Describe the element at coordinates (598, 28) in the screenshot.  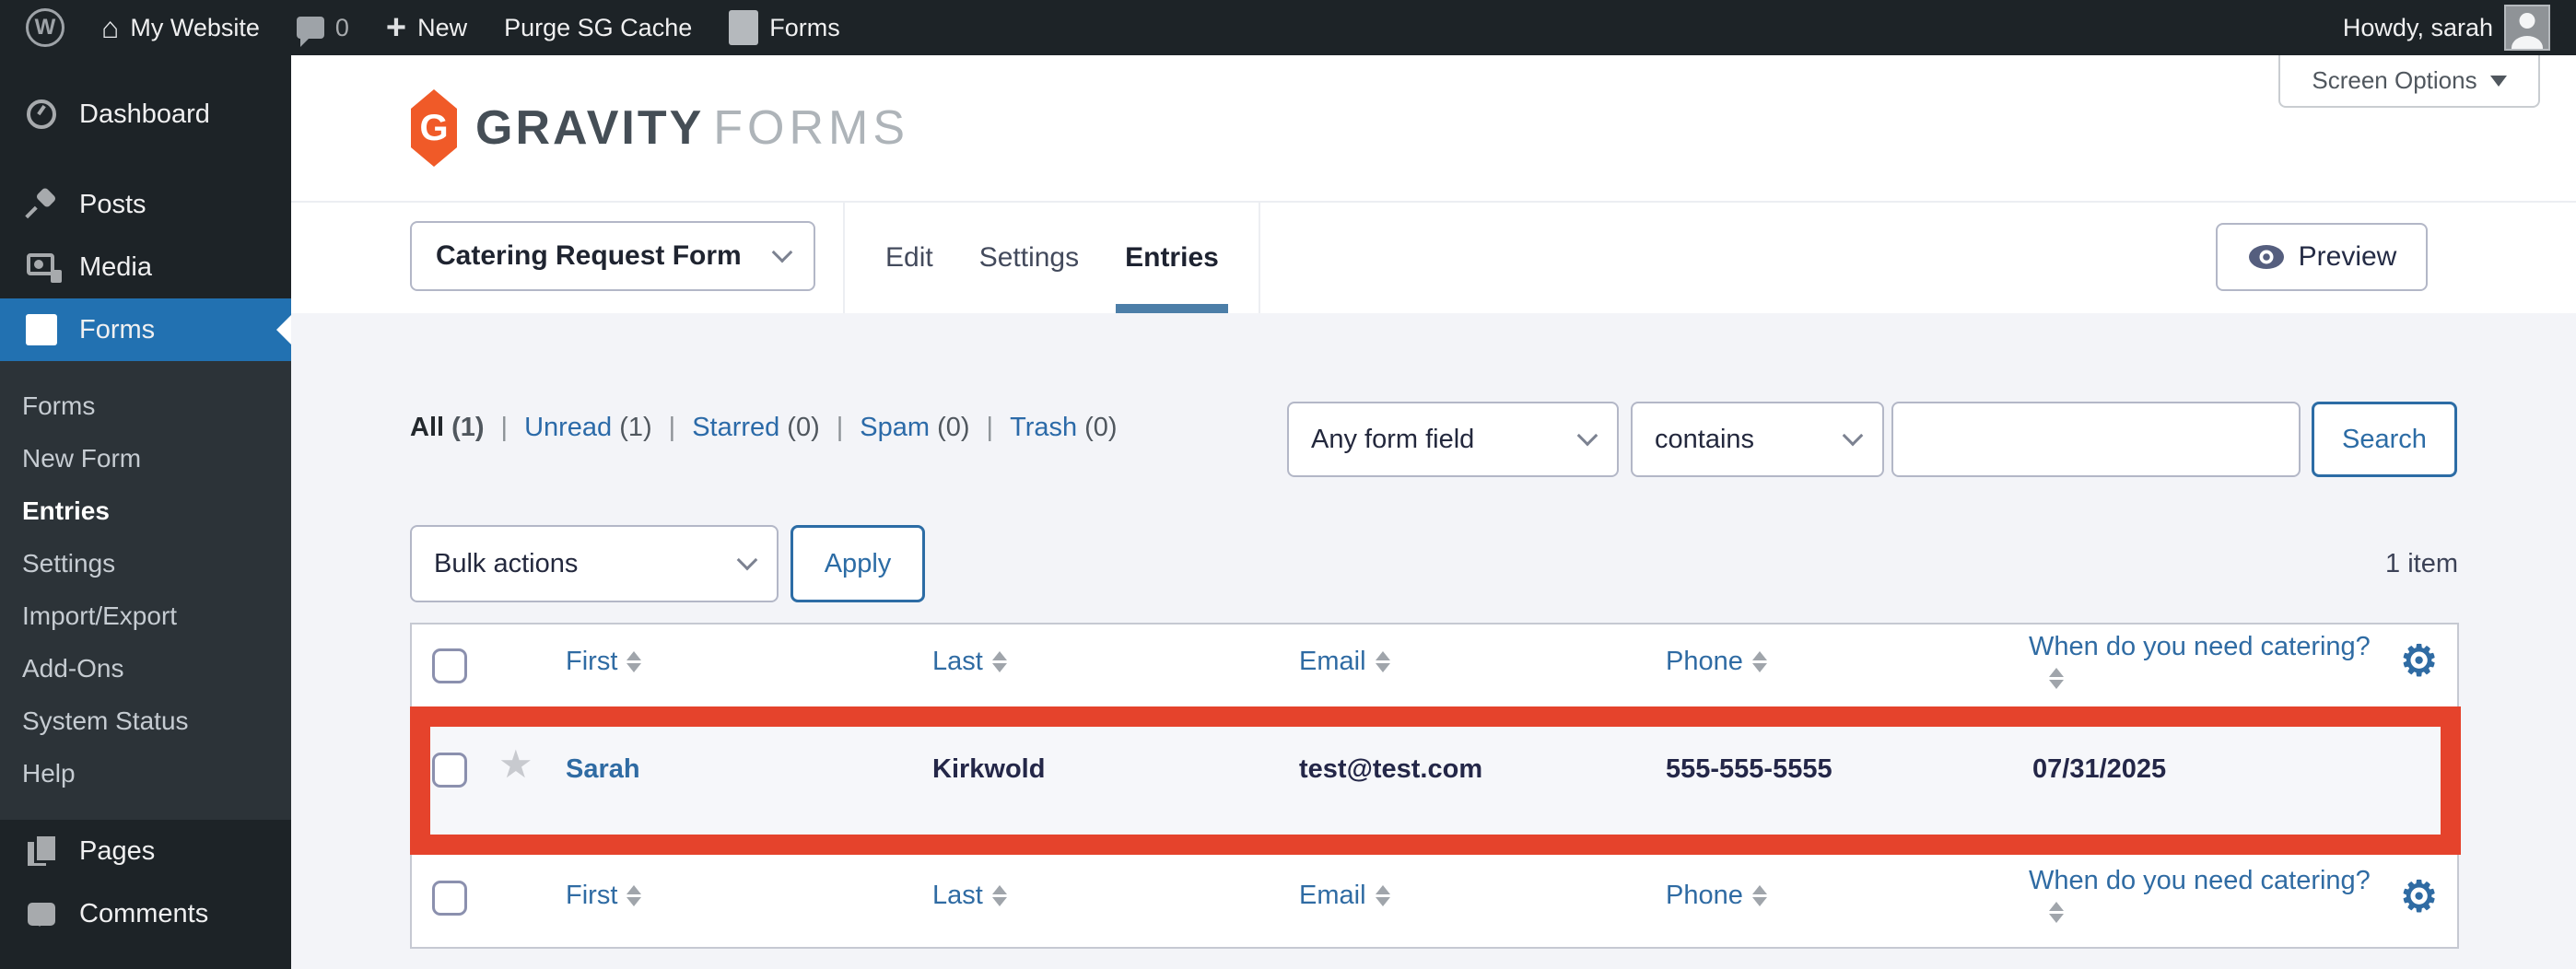
I see `purge-sg-cache-menu: Purge SG Cache` at that location.